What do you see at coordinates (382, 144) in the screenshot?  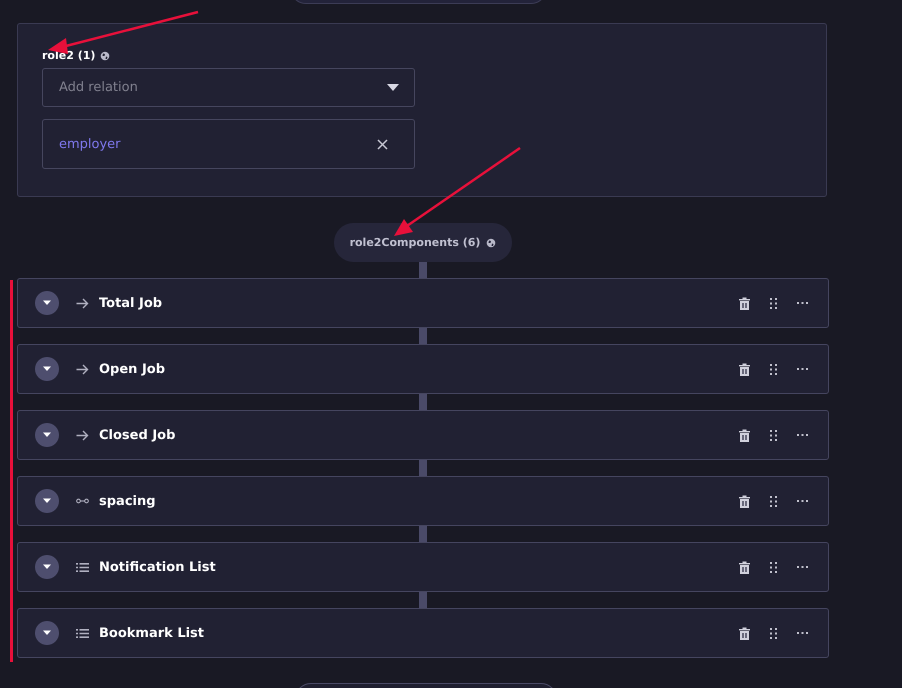 I see `close-icon` at bounding box center [382, 144].